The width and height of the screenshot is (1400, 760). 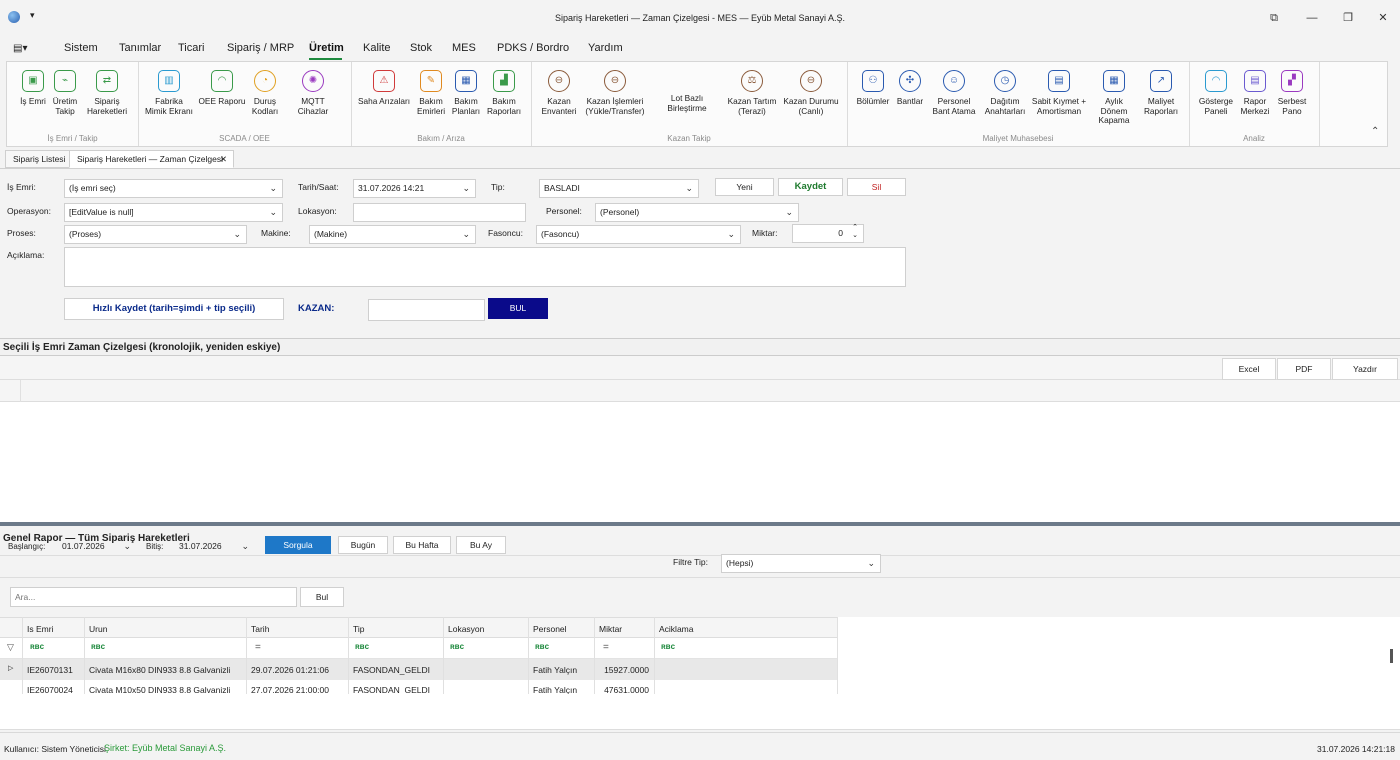 I want to click on col-urun: Urun, so click(x=98, y=629).